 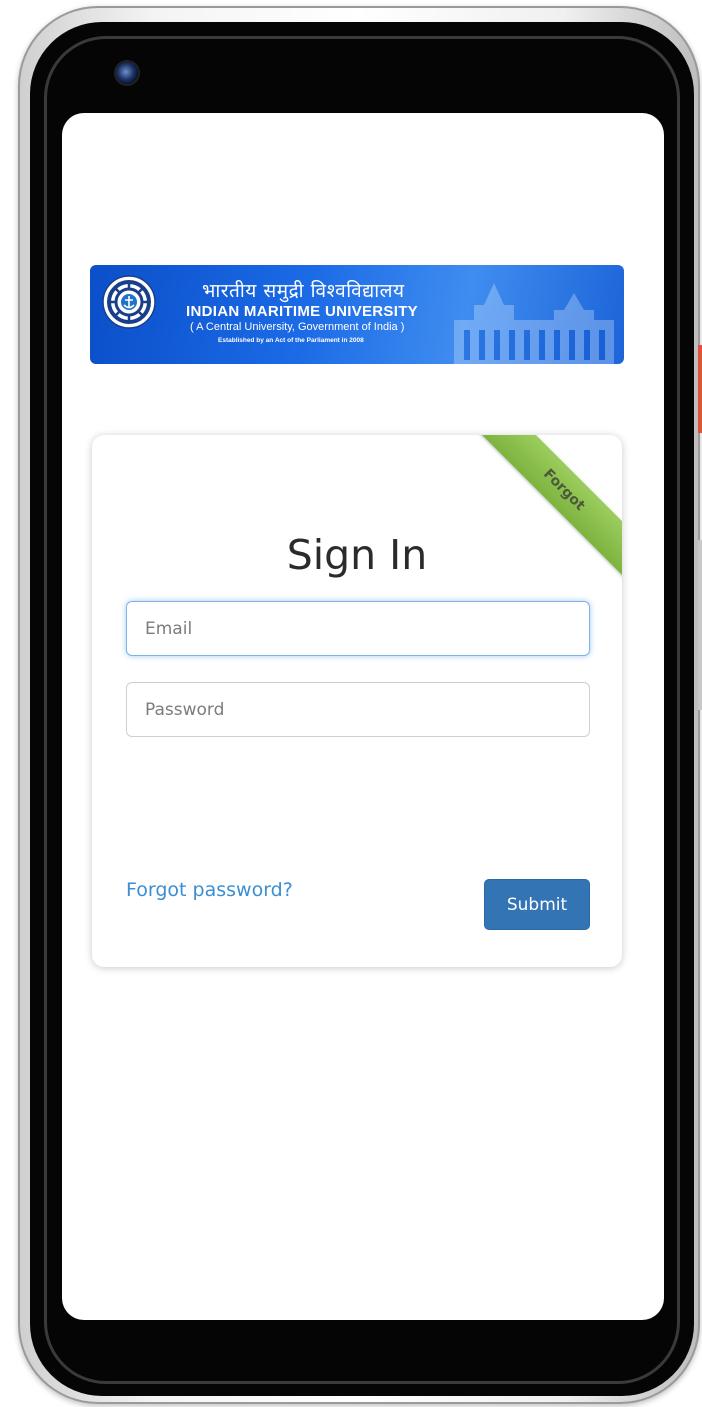 What do you see at coordinates (358, 709) in the screenshot?
I see `password-field` at bounding box center [358, 709].